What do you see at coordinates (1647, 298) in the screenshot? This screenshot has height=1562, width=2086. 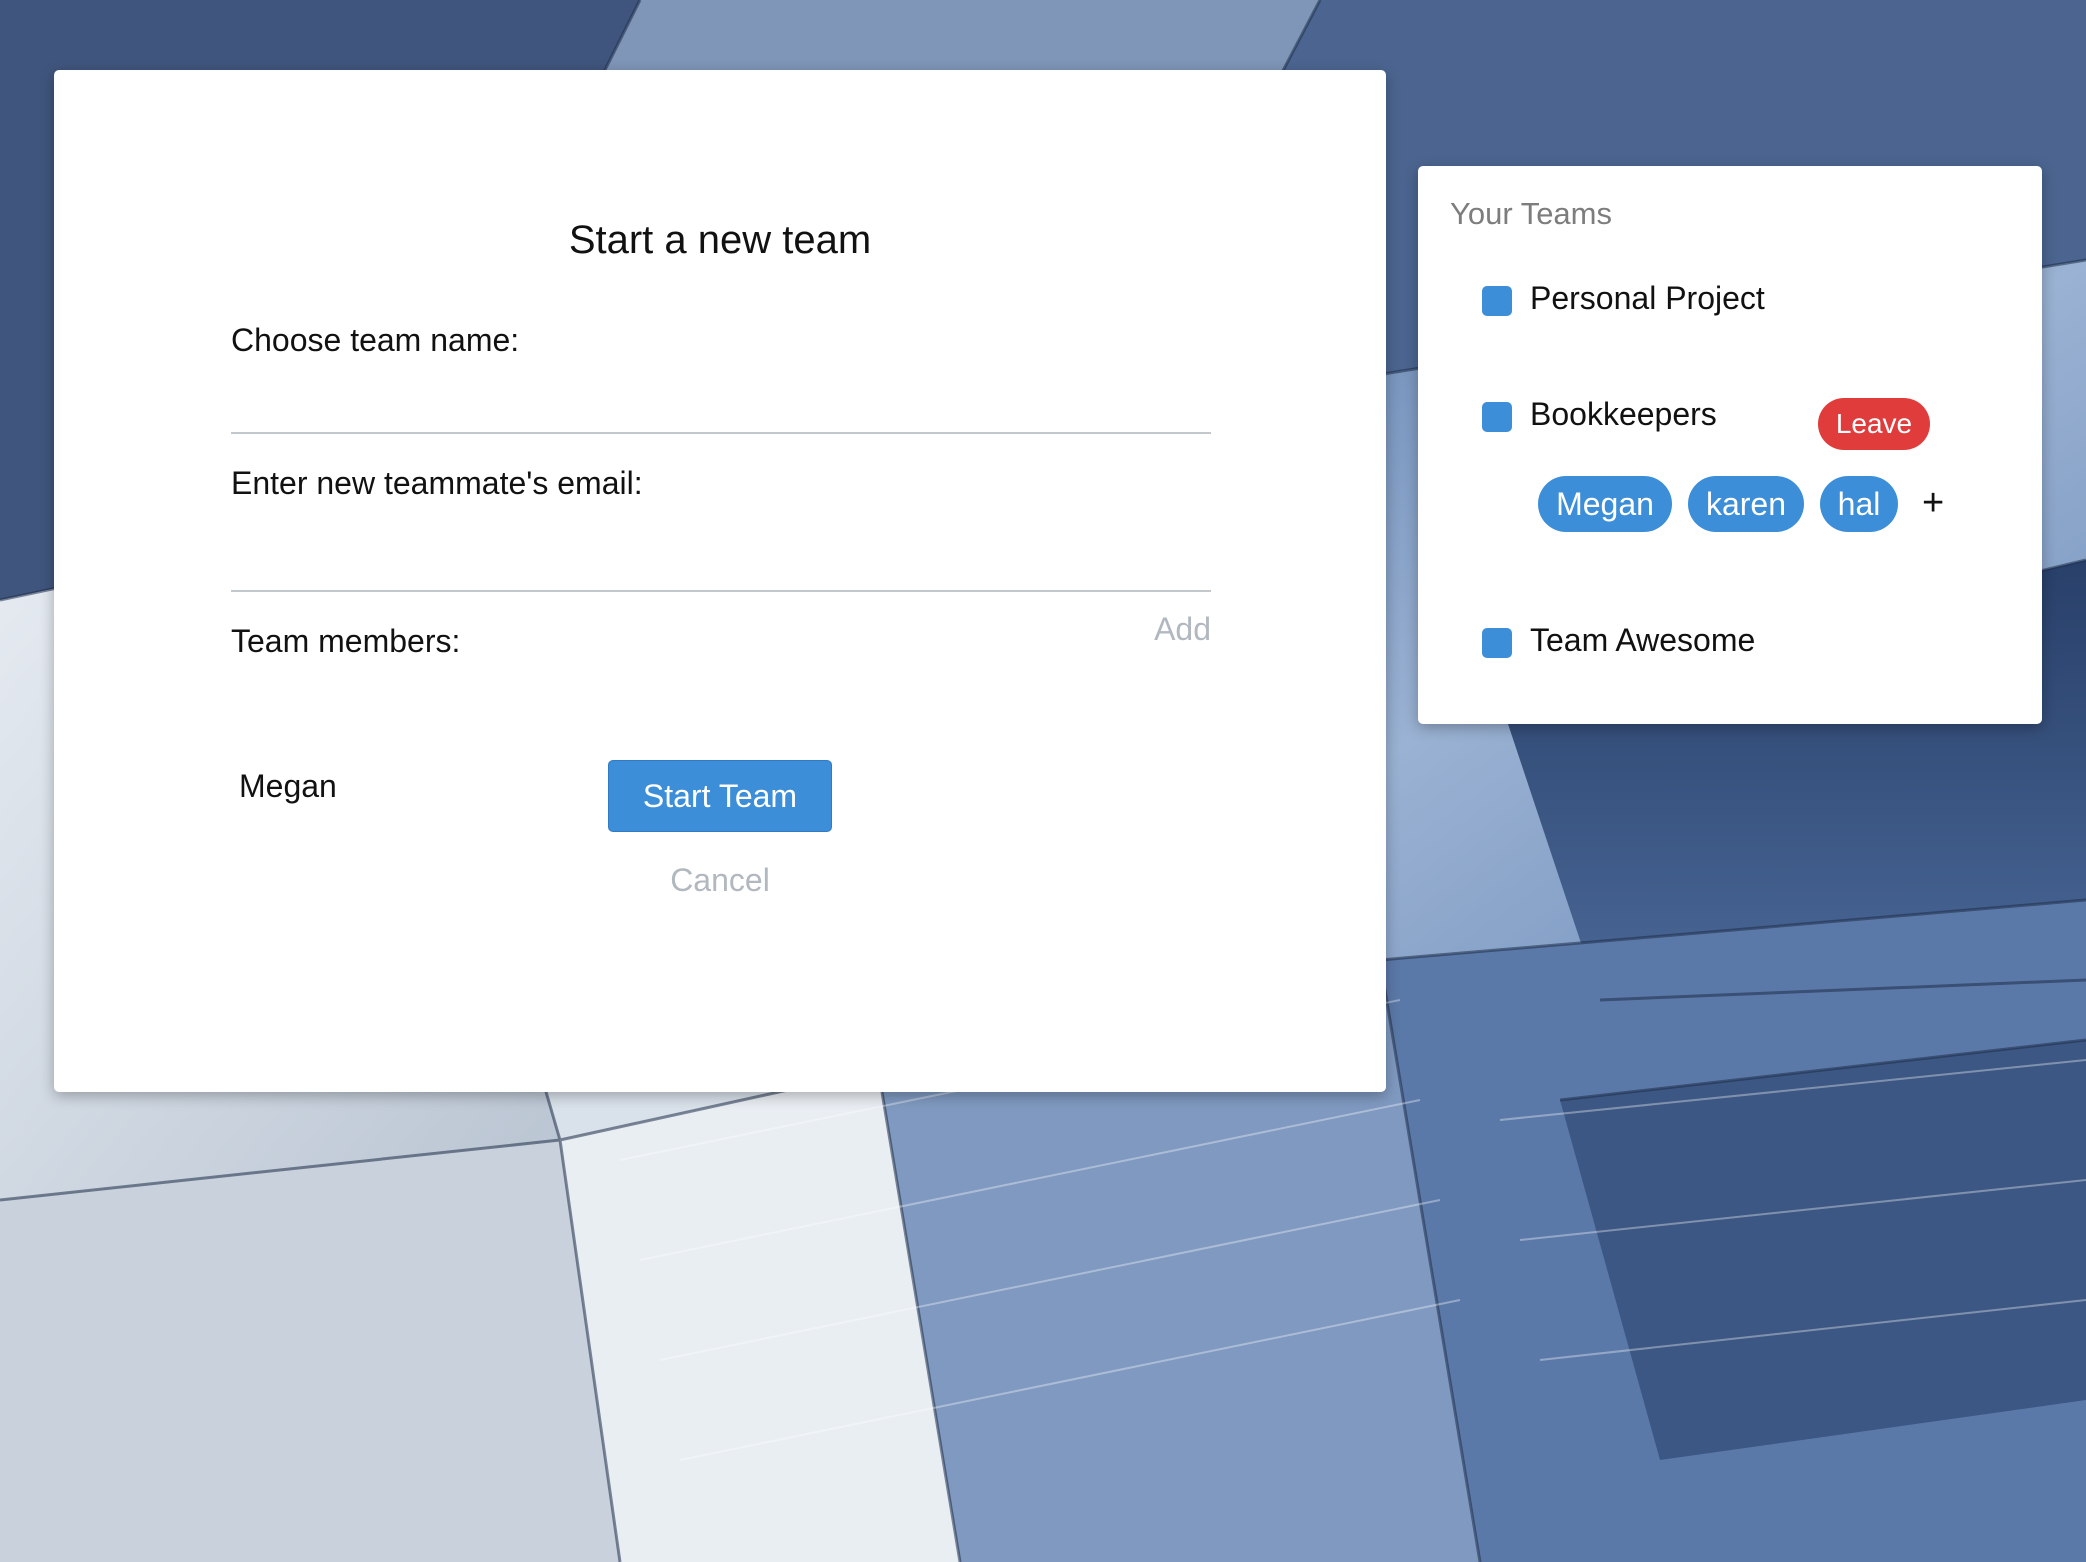 I see `team-name: Personal Project` at bounding box center [1647, 298].